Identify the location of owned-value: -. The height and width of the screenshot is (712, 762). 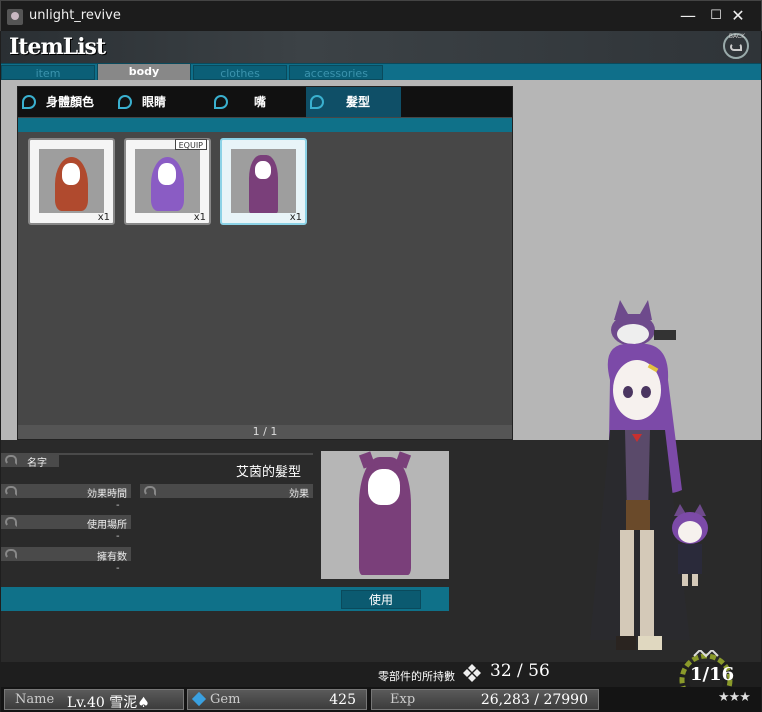
(118, 568).